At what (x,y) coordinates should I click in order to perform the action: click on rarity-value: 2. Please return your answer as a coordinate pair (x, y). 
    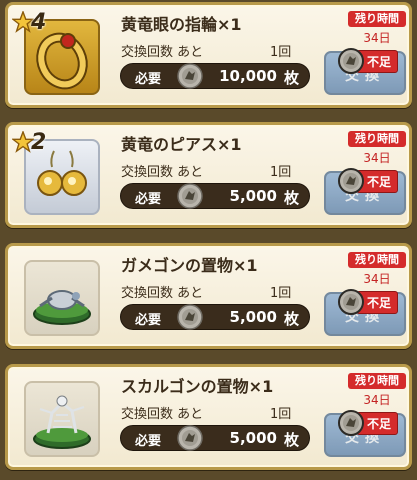
    Looking at the image, I should click on (39, 142).